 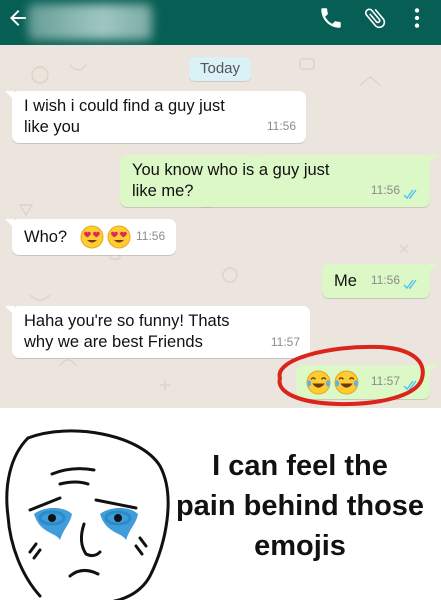 I want to click on more-options-icon, so click(x=417, y=18).